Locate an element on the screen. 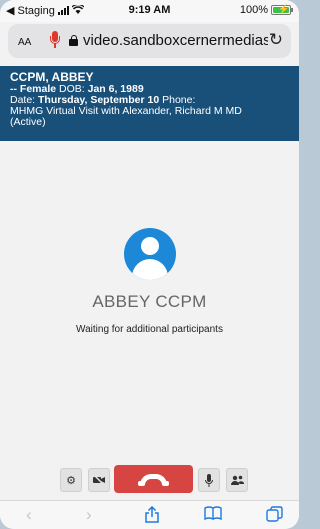 The width and height of the screenshot is (320, 529). camera-toggle-button is located at coordinates (99, 480).